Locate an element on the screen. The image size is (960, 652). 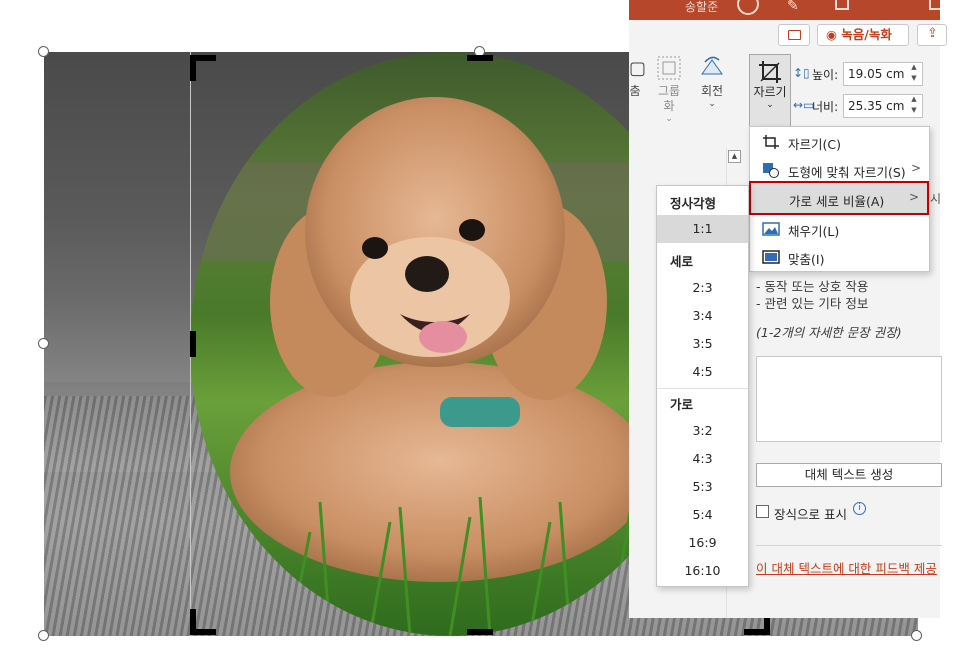
group-icon is located at coordinates (669, 68).